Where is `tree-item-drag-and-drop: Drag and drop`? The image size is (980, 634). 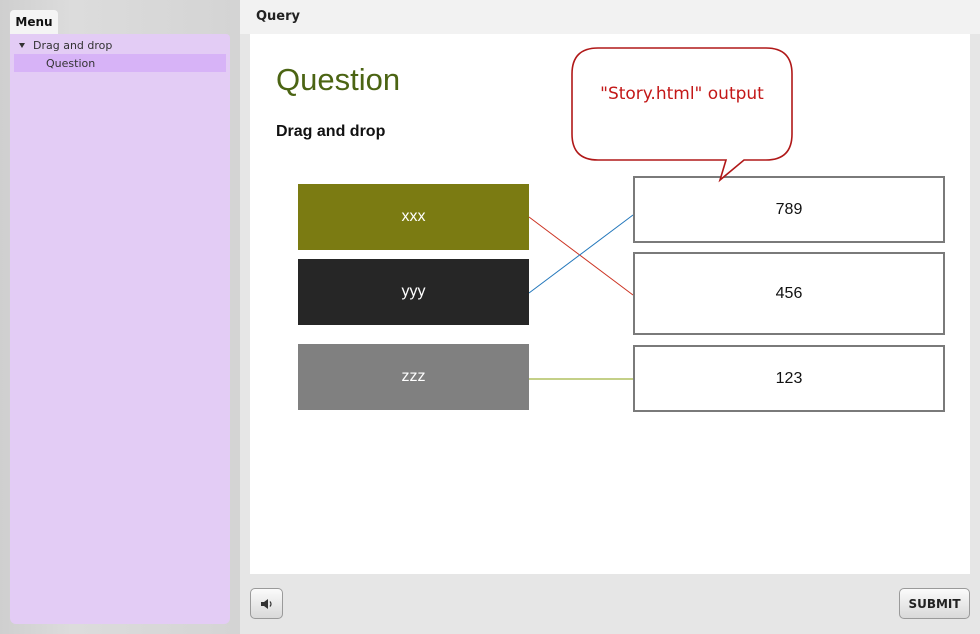
tree-item-drag-and-drop: Drag and drop is located at coordinates (120, 45).